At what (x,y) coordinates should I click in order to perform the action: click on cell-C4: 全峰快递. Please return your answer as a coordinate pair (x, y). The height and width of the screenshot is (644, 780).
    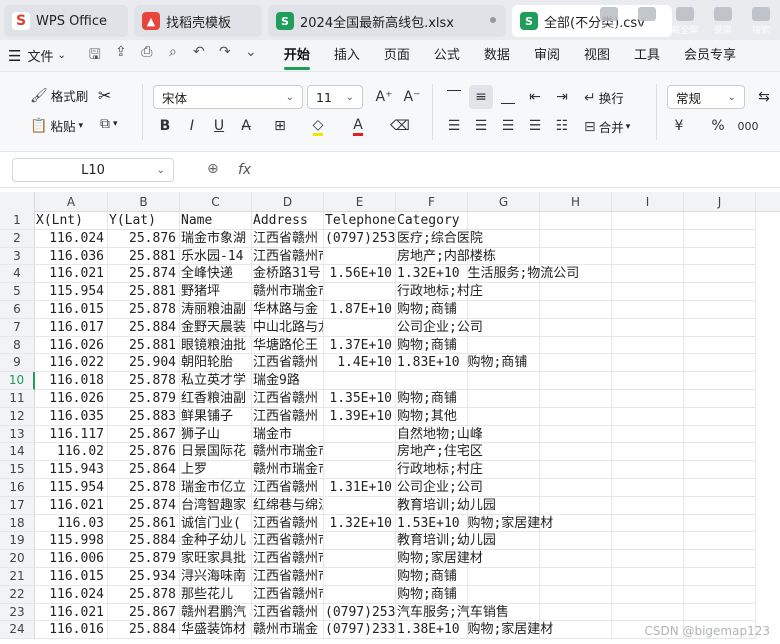
    Looking at the image, I should click on (216, 274).